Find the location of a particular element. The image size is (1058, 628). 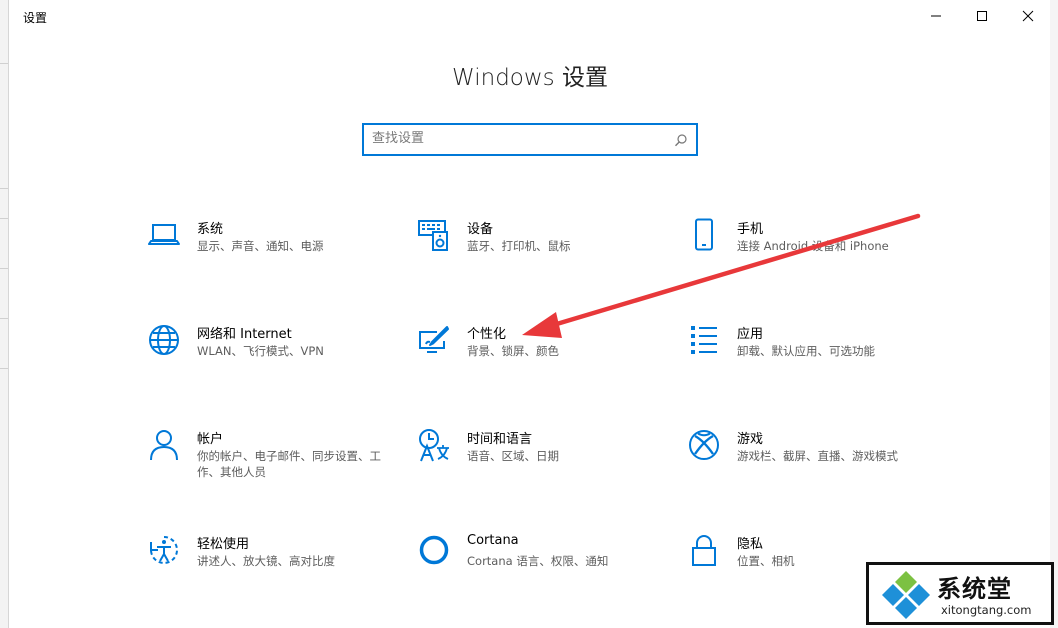

tile-name: Cortana is located at coordinates (493, 540).